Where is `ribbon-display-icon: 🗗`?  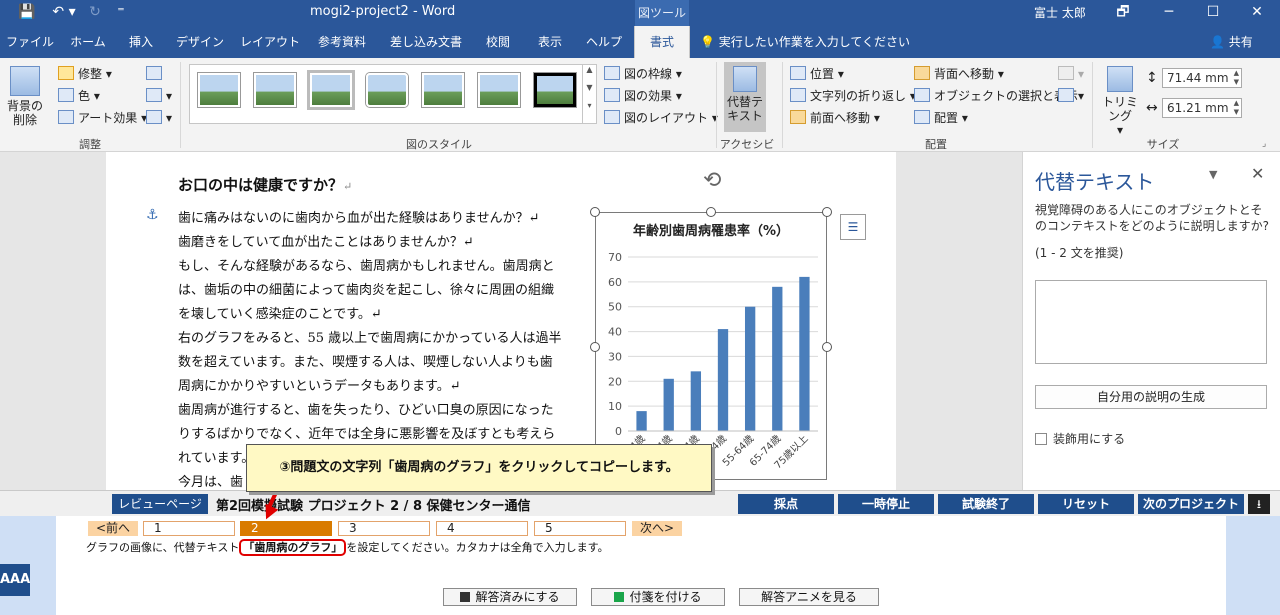
ribbon-display-icon: 🗗 is located at coordinates (1123, 13).